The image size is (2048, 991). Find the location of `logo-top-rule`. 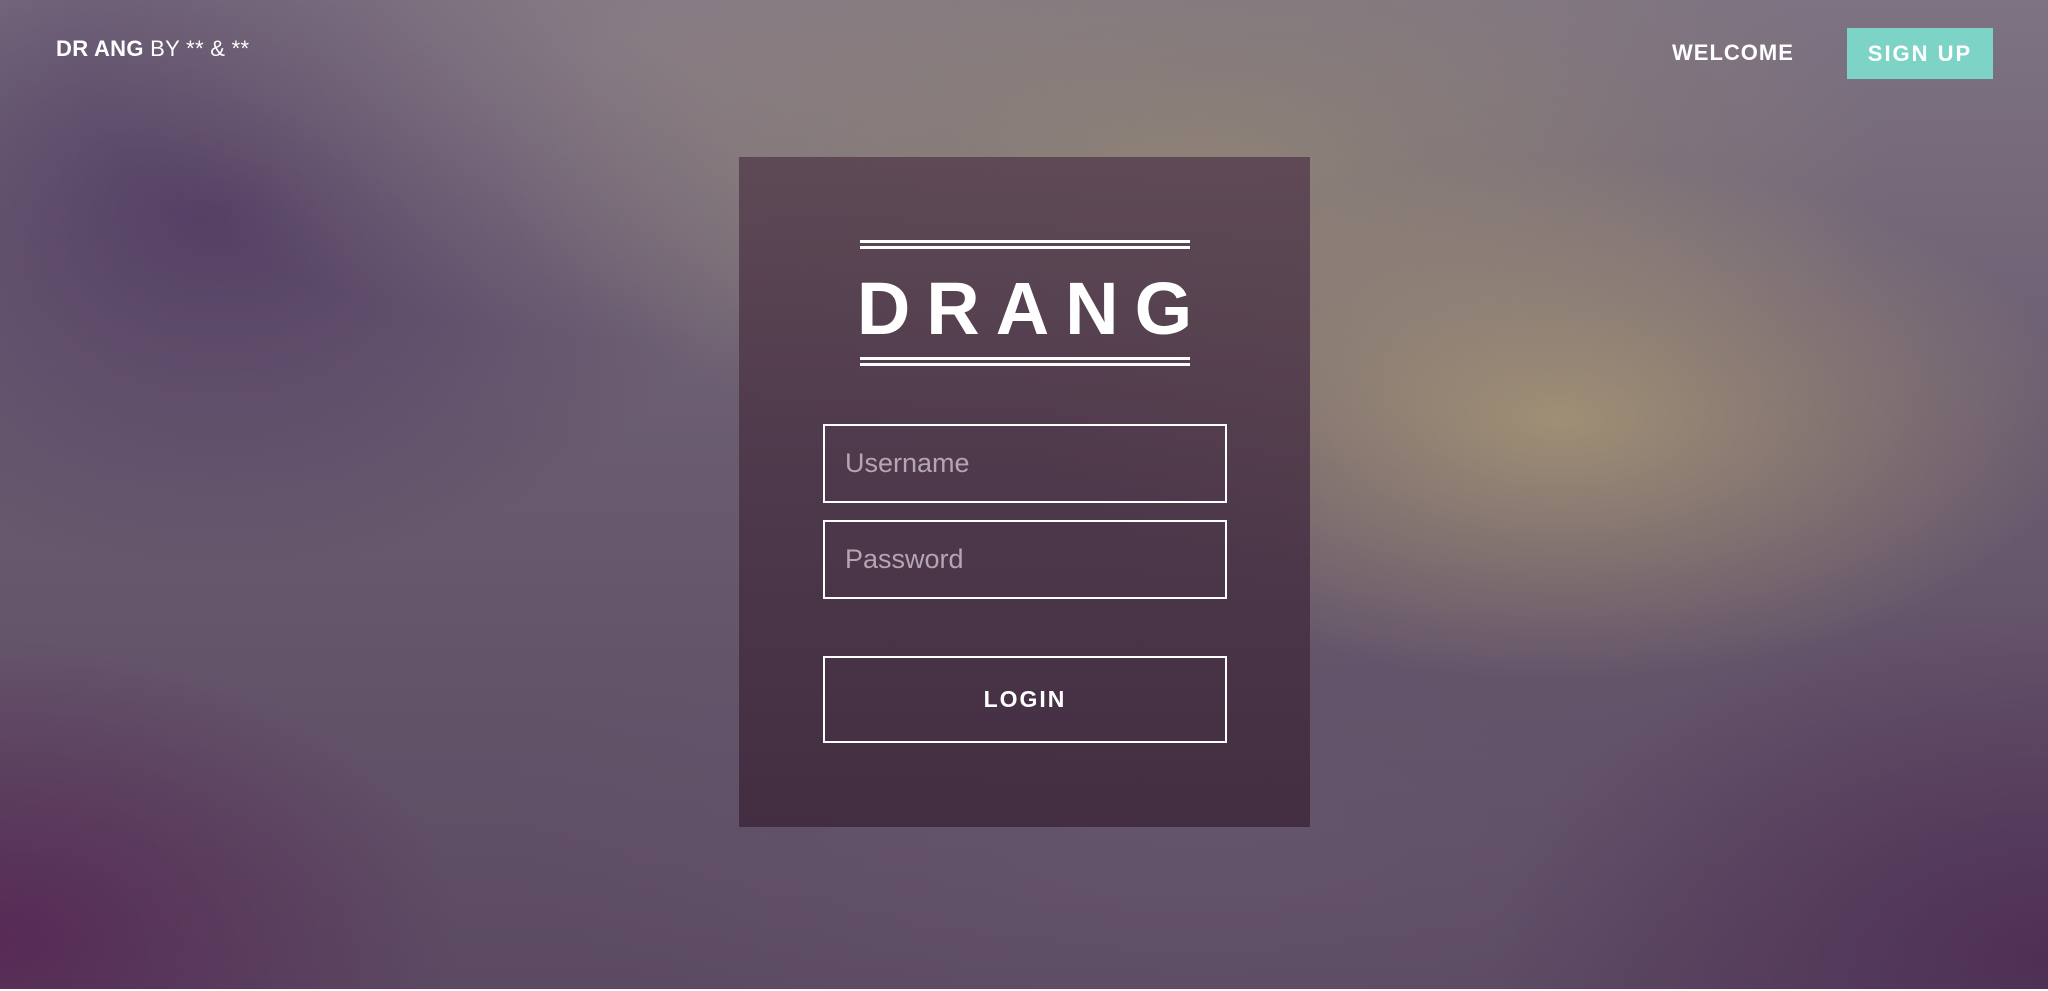

logo-top-rule is located at coordinates (1025, 244).